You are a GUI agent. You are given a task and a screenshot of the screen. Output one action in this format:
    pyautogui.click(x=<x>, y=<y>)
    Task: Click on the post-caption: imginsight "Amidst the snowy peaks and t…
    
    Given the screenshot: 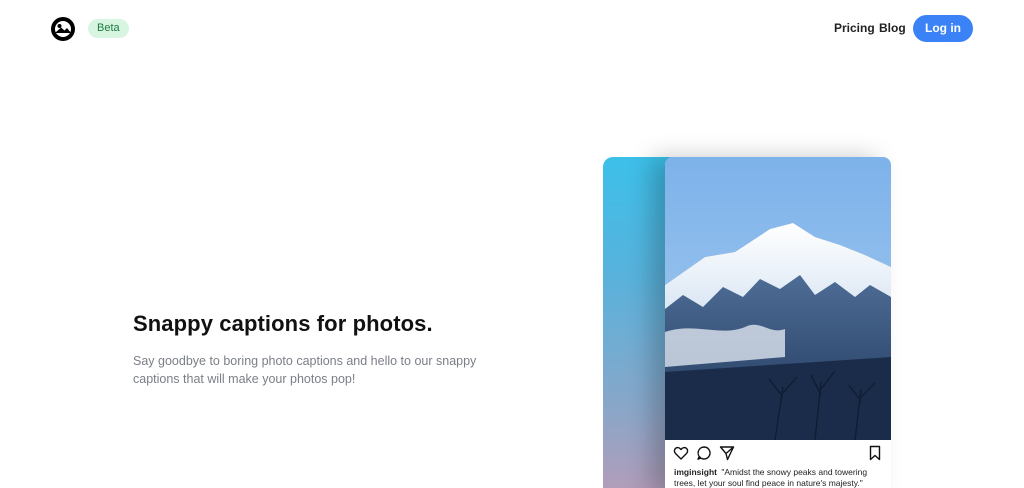 What is the action you would take?
    pyautogui.click(x=780, y=477)
    